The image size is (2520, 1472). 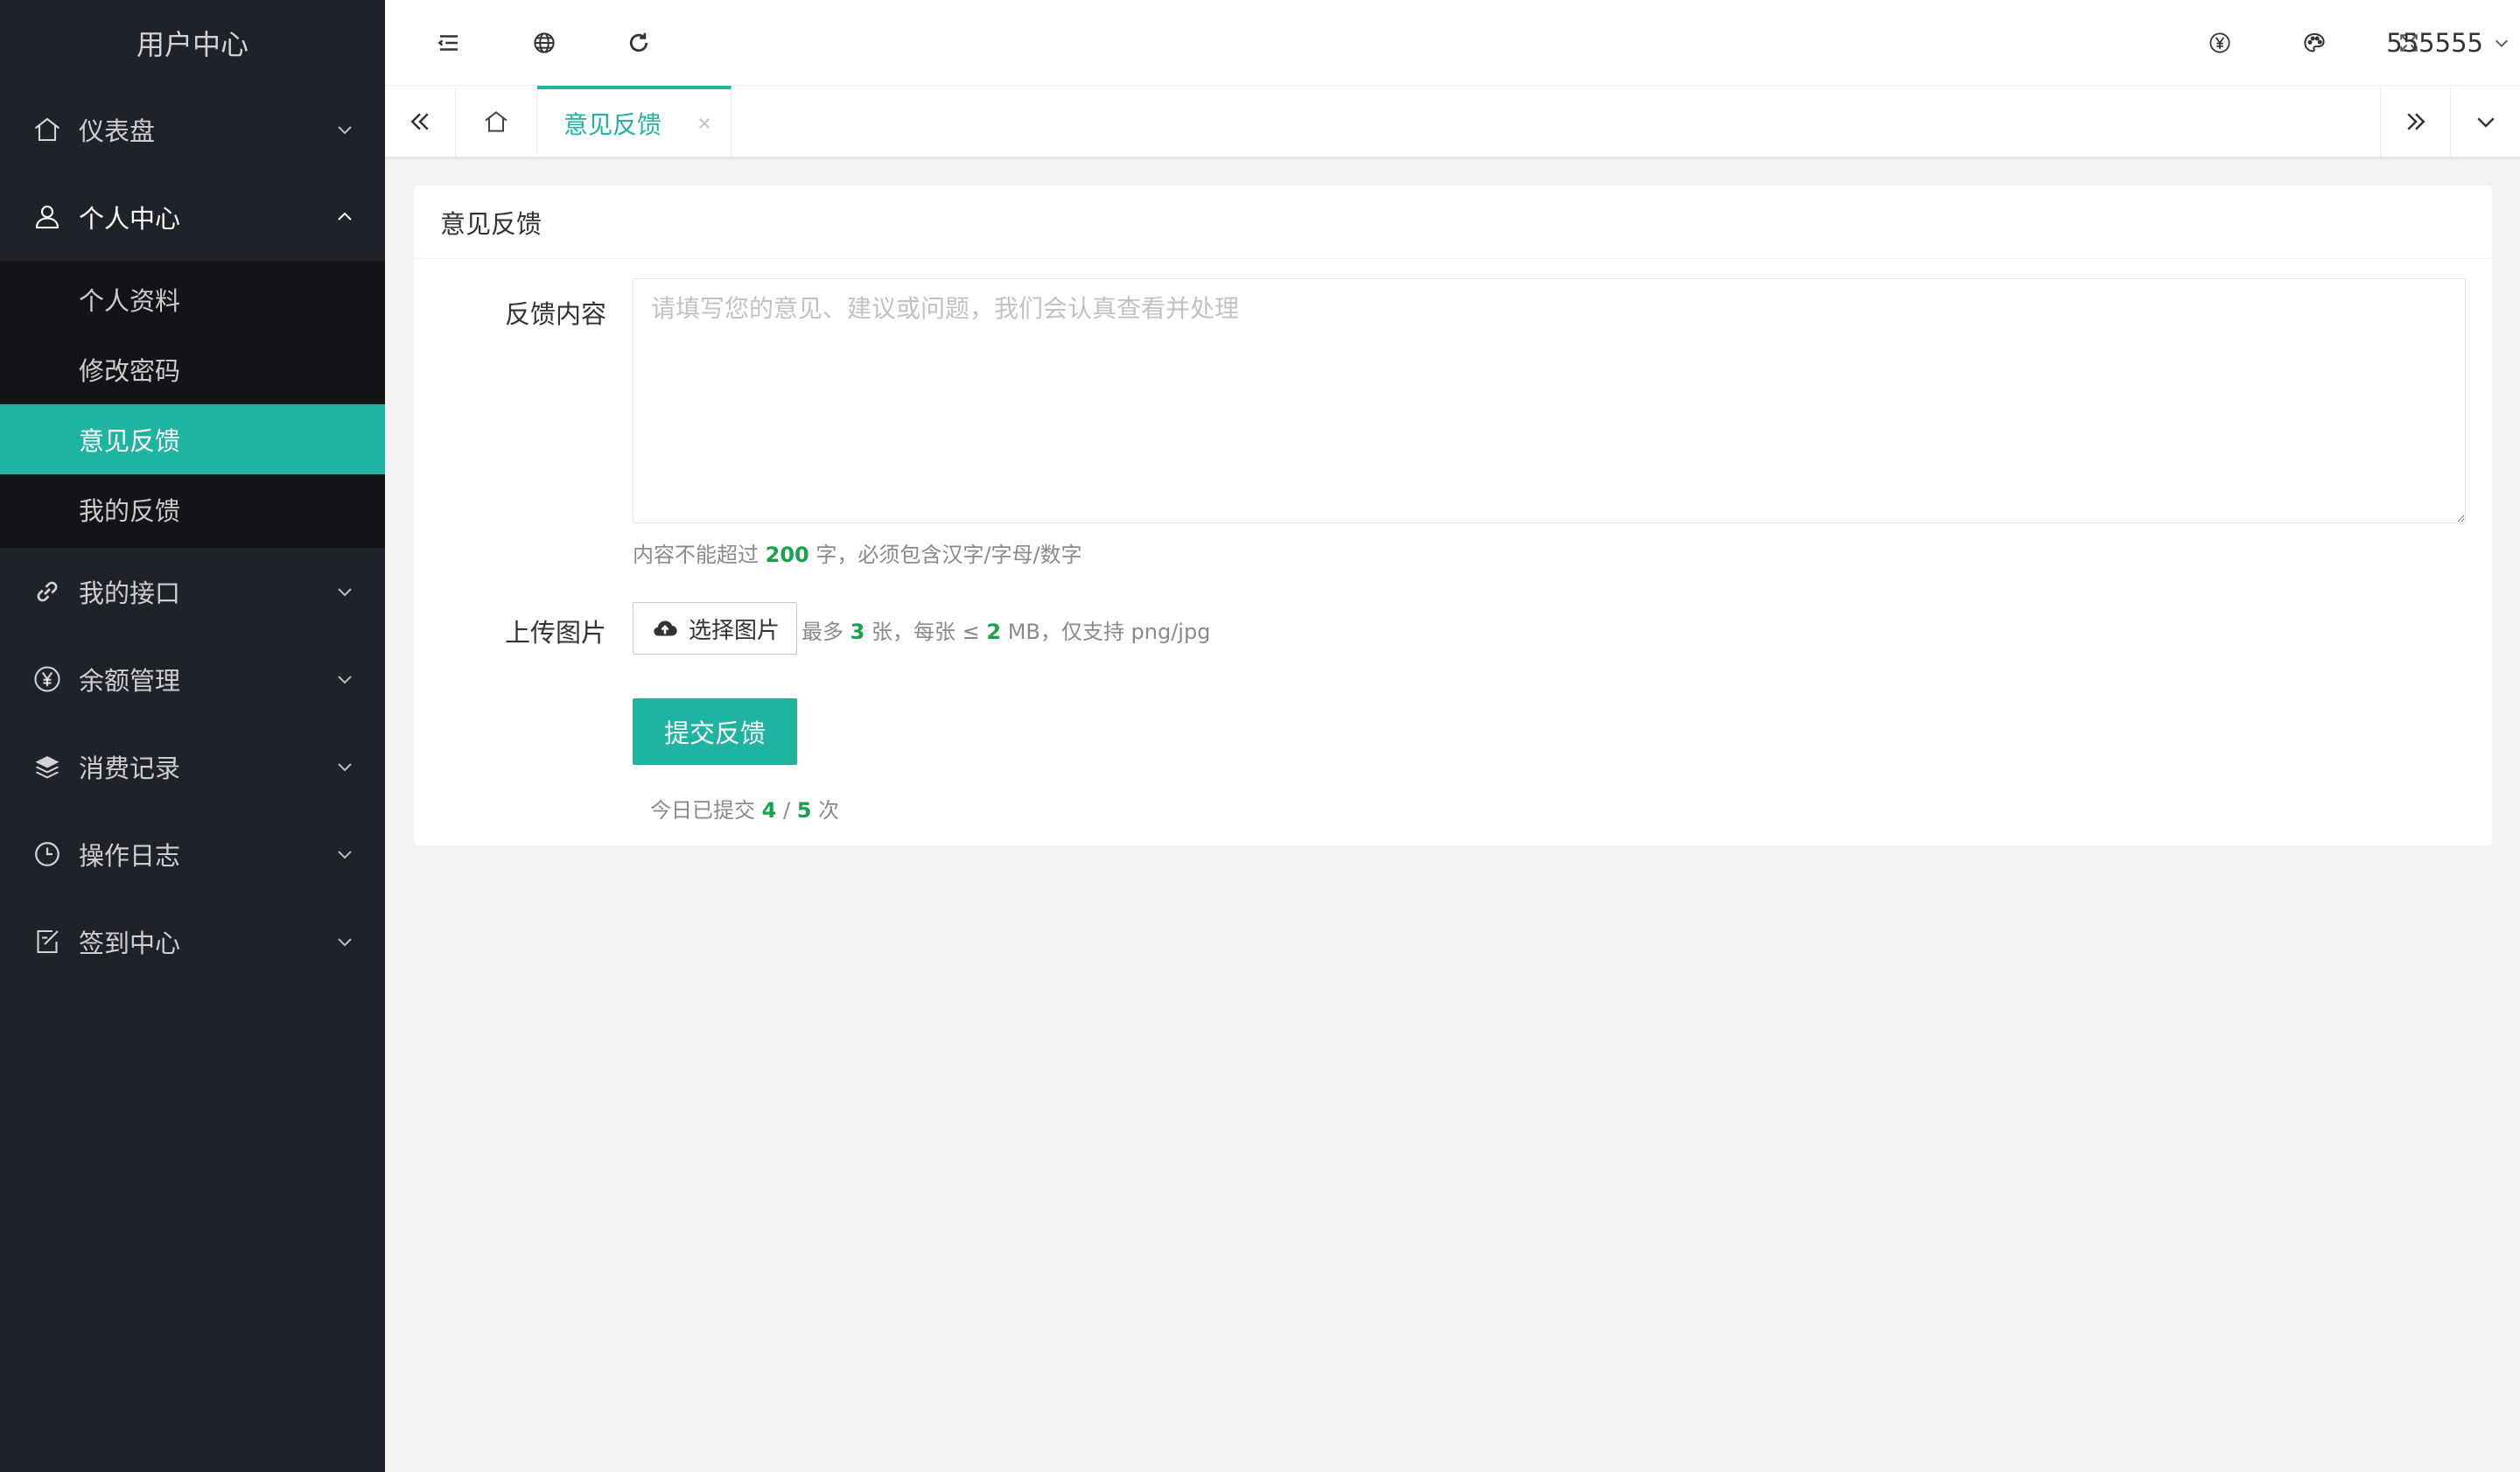 What do you see at coordinates (345, 216) in the screenshot?
I see `chevron-up-icon` at bounding box center [345, 216].